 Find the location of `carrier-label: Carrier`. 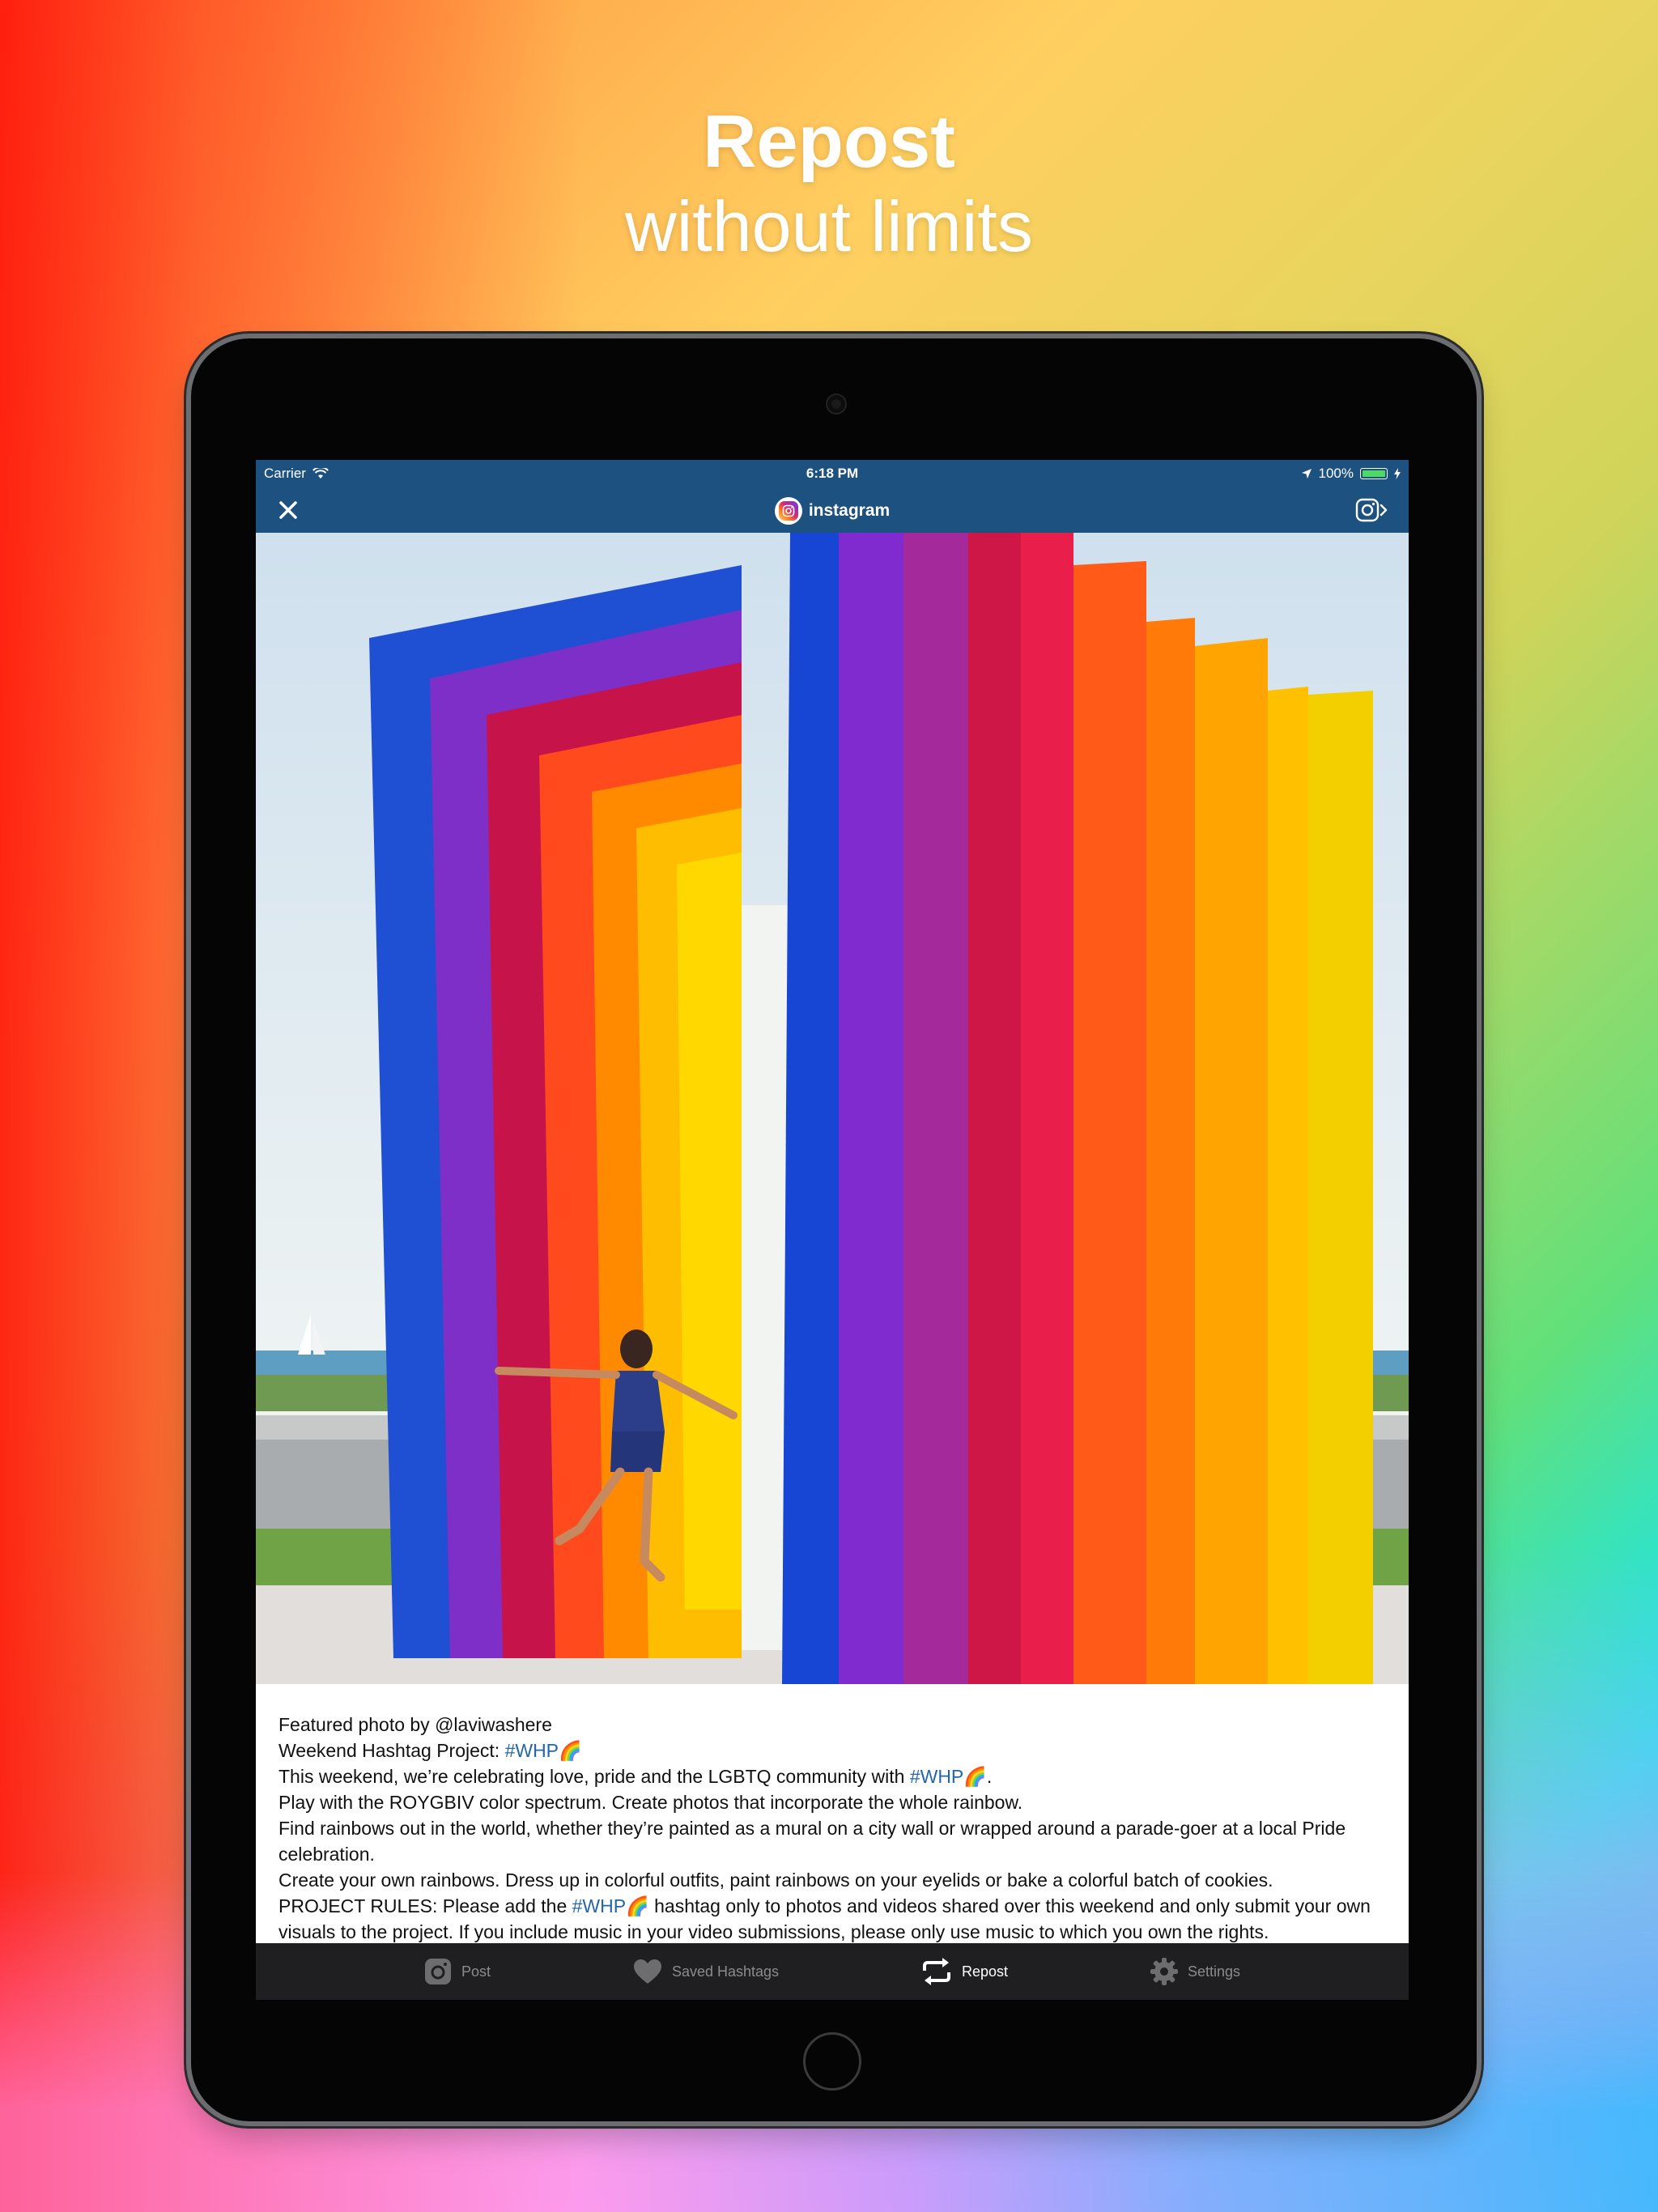

carrier-label: Carrier is located at coordinates (285, 474).